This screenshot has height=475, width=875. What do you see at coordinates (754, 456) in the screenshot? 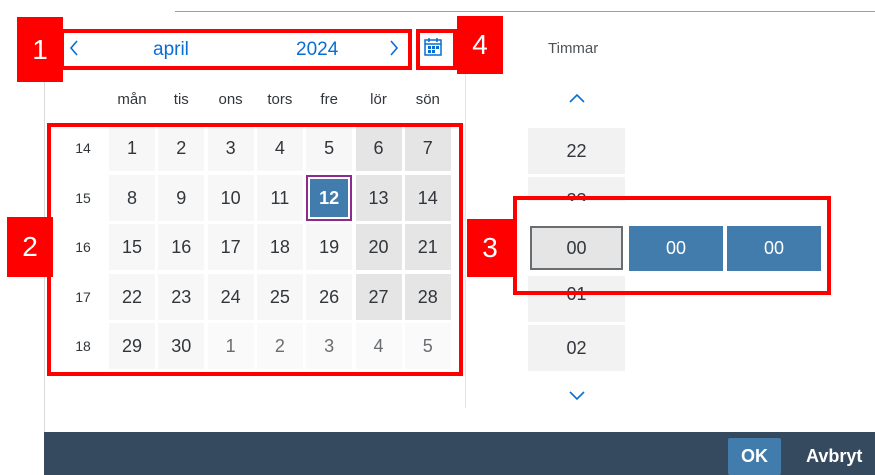
I see `ok-button: OK` at bounding box center [754, 456].